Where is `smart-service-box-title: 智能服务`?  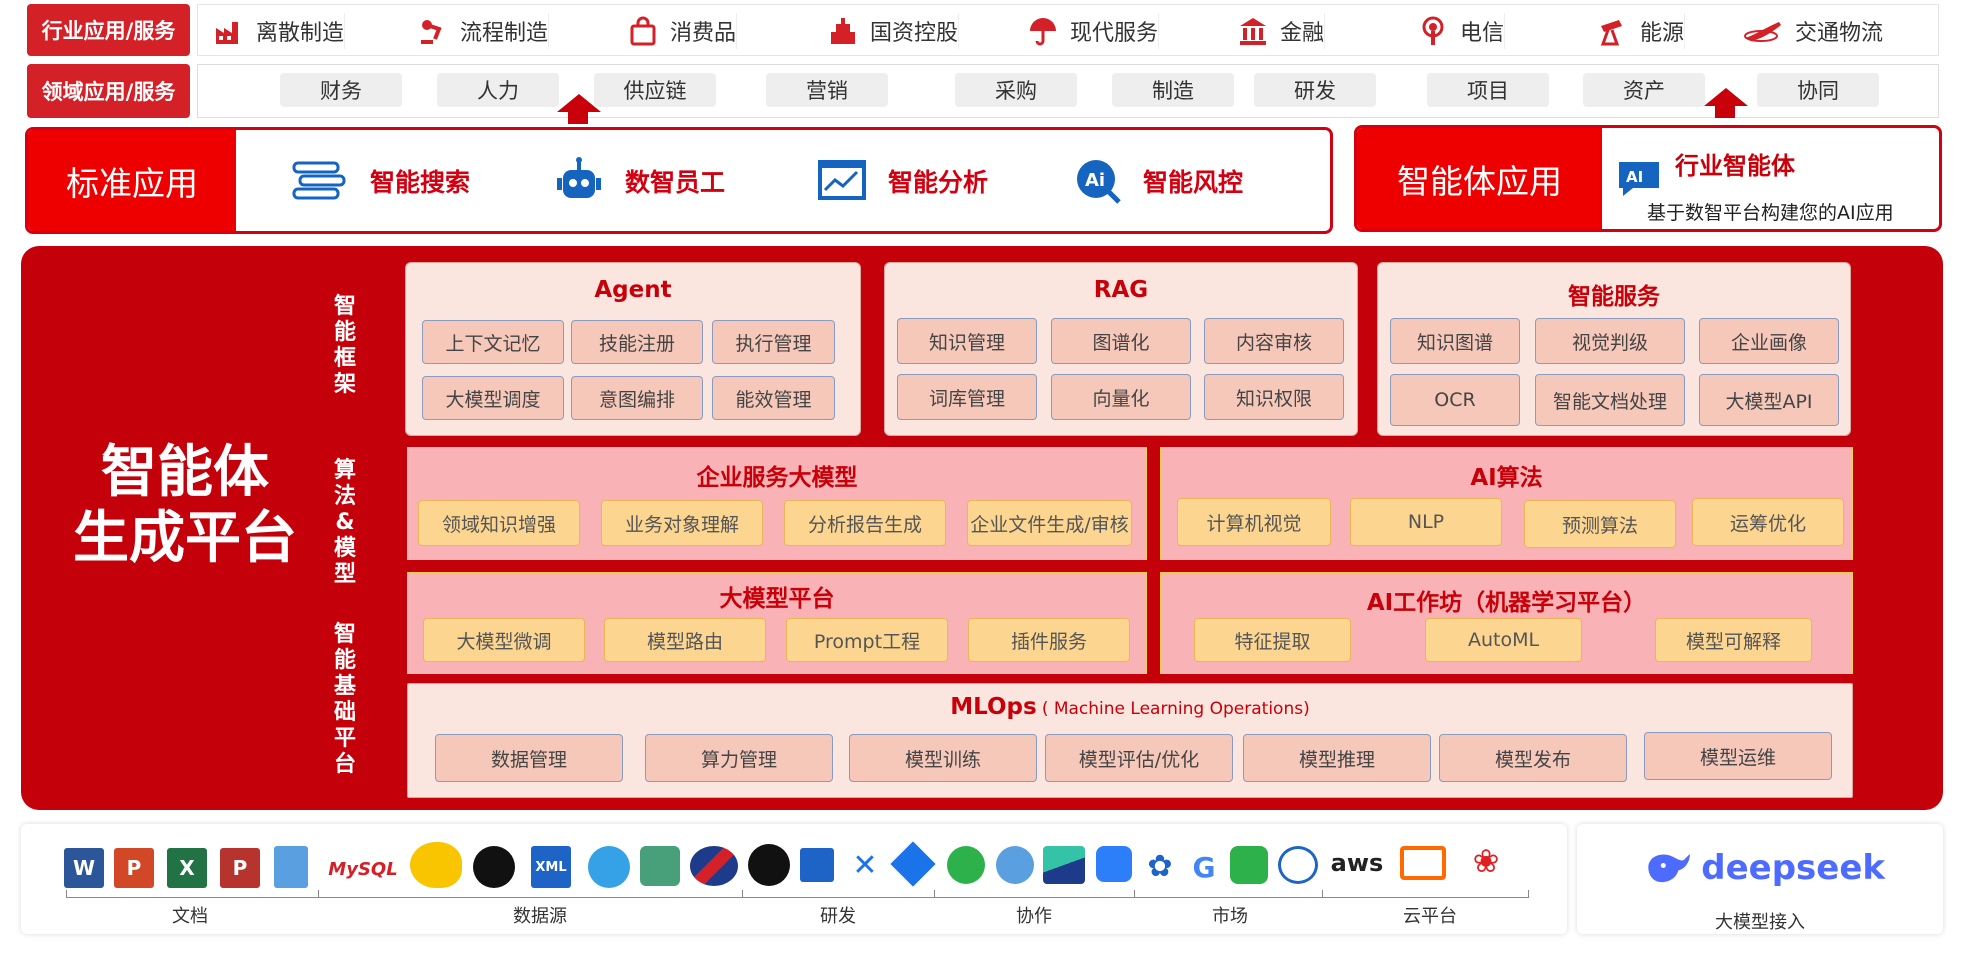
smart-service-box-title: 智能服务 is located at coordinates (1614, 297).